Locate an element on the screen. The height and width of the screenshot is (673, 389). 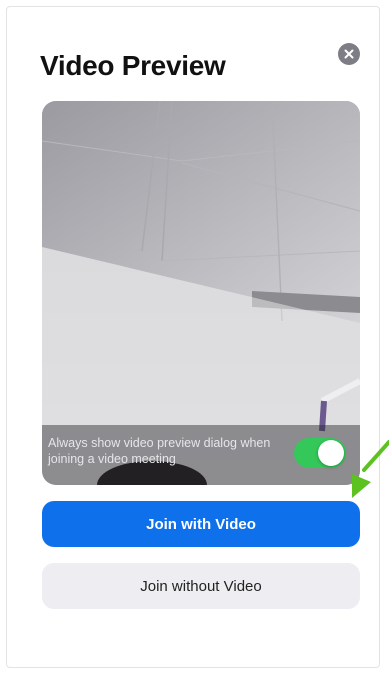
join-with-video-button: Join with Video is located at coordinates (201, 524).